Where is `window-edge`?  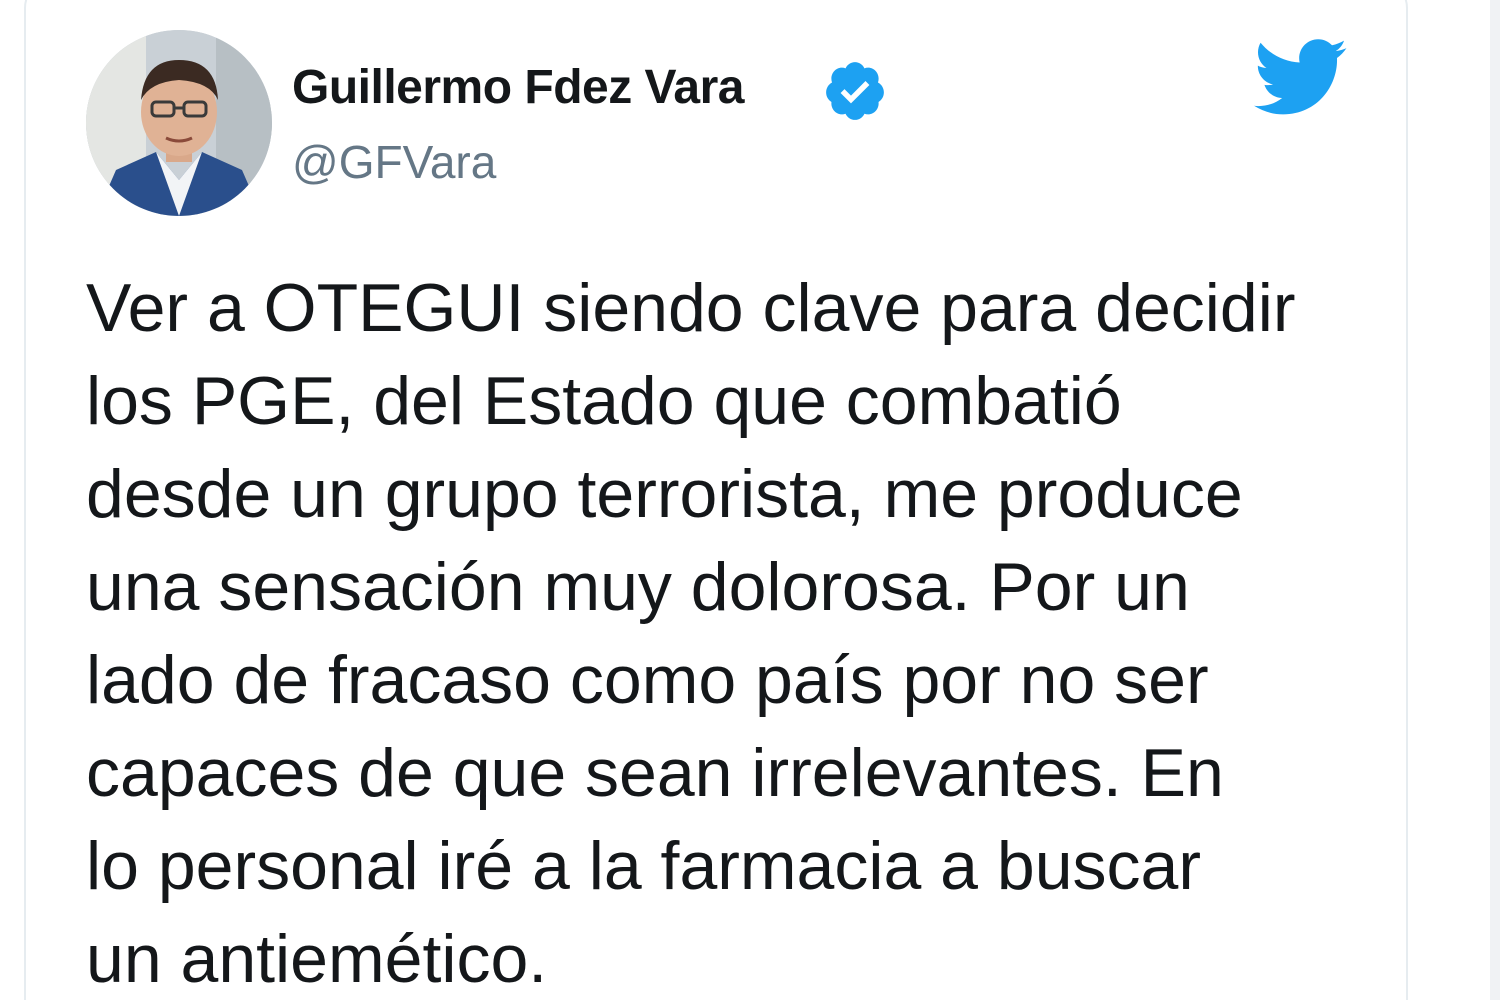
window-edge is located at coordinates (1495, 500).